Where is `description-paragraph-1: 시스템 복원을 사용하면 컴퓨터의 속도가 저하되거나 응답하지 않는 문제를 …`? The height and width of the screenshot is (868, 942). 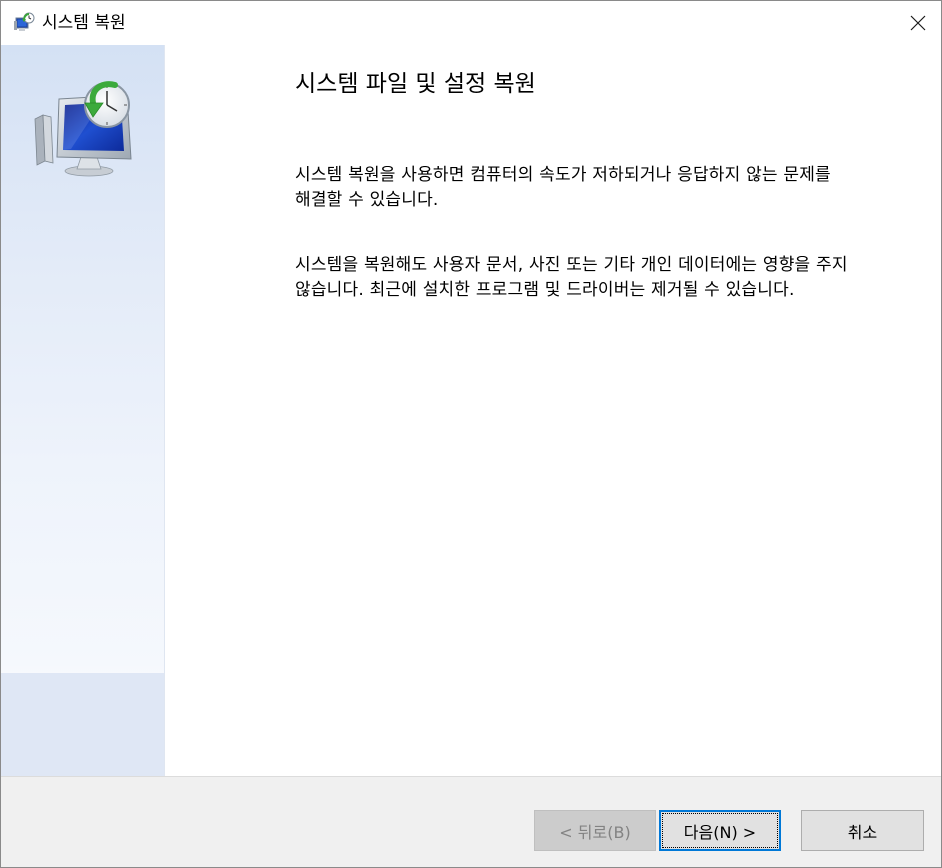
description-paragraph-1: 시스템 복원을 사용하면 컴퓨터의 속도가 저하되거나 응답하지 않는 문제를 … is located at coordinates (563, 187).